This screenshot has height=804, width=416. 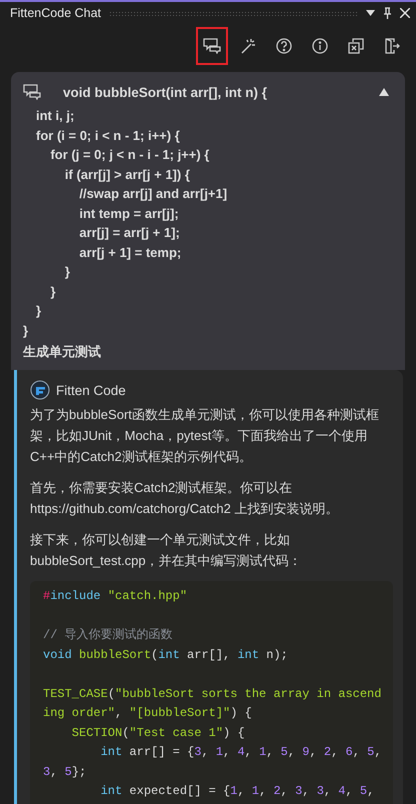 What do you see at coordinates (40, 390) in the screenshot?
I see `logo-icon` at bounding box center [40, 390].